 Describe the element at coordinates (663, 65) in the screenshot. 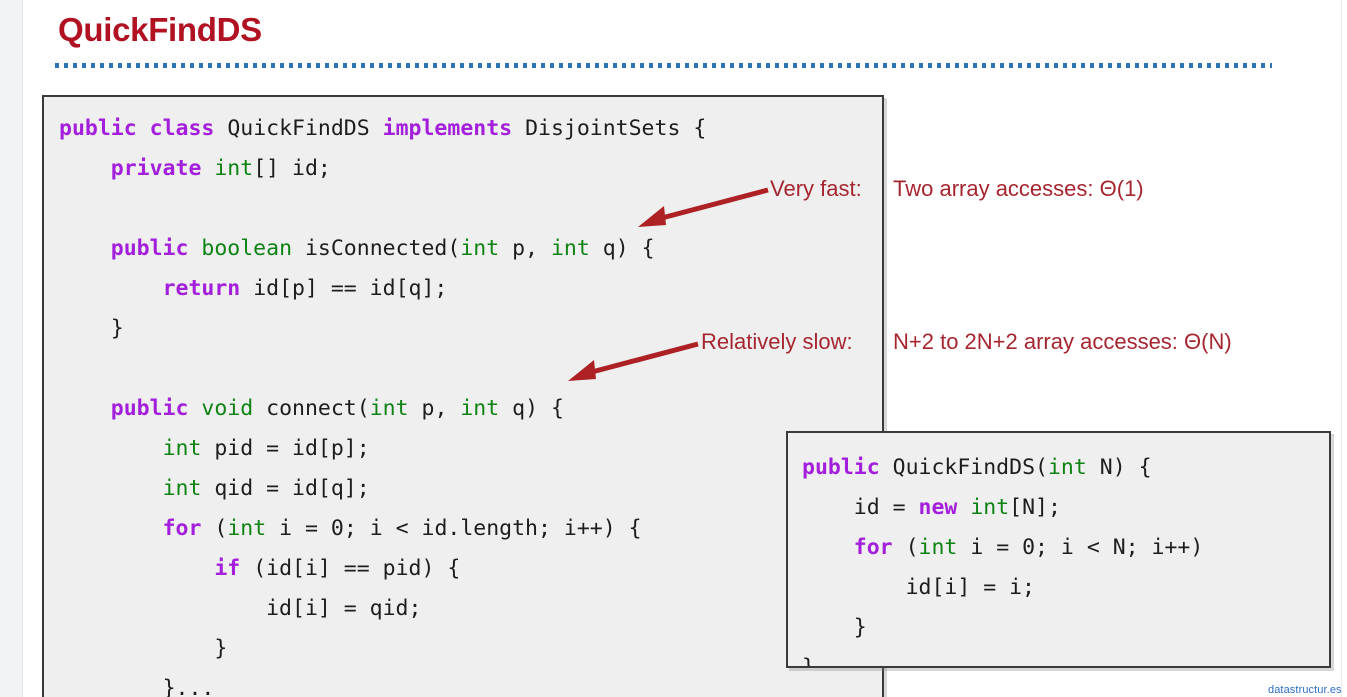

I see `title-dotted-rule` at that location.